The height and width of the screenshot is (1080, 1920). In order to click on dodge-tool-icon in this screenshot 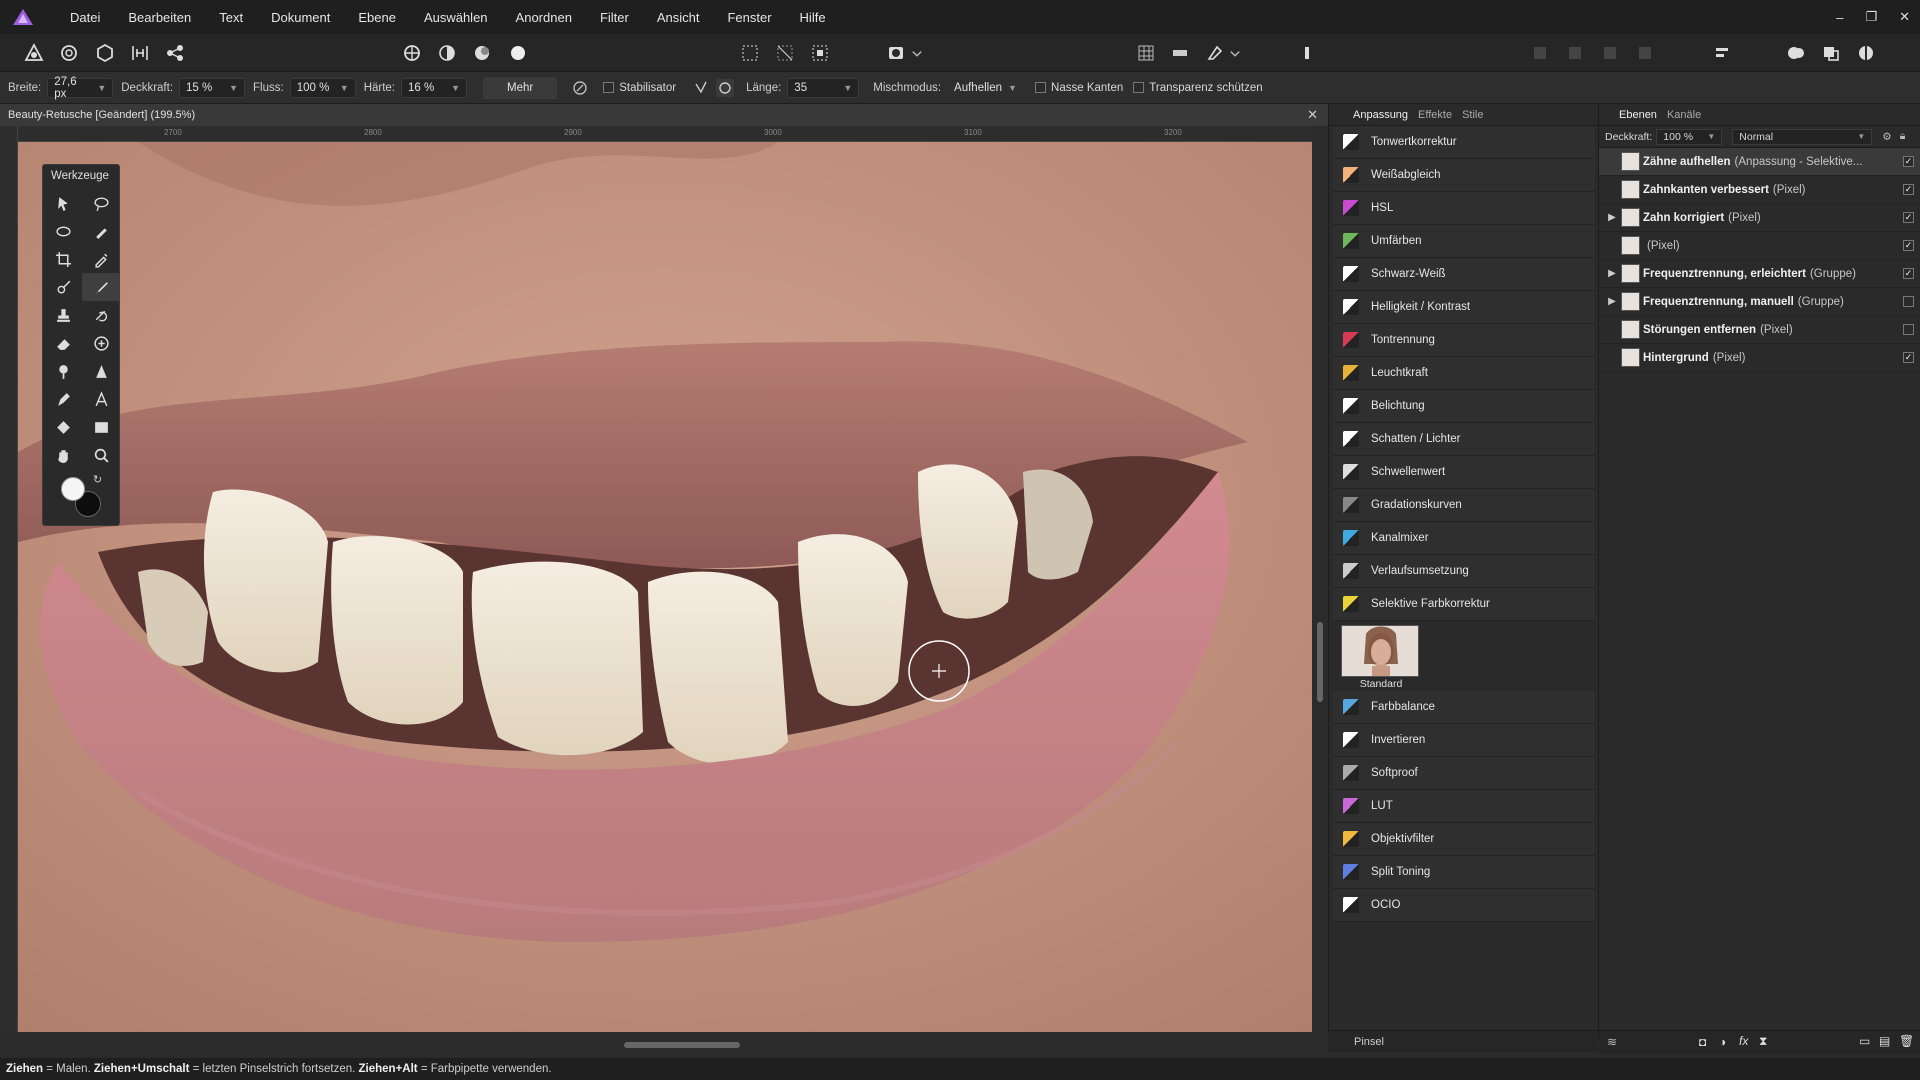, I will do `click(63, 371)`.